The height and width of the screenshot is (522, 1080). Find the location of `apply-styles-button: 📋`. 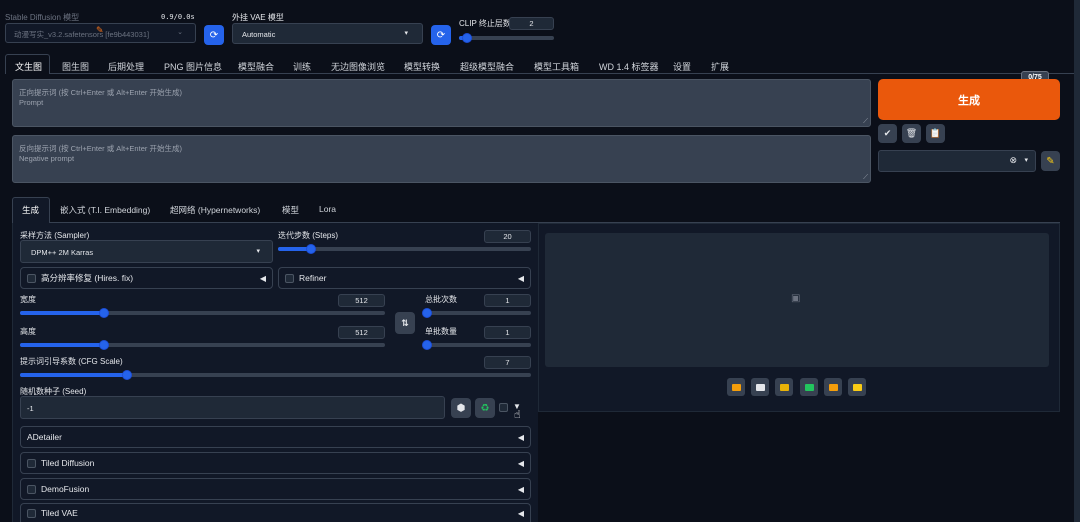

apply-styles-button: 📋 is located at coordinates (935, 133).